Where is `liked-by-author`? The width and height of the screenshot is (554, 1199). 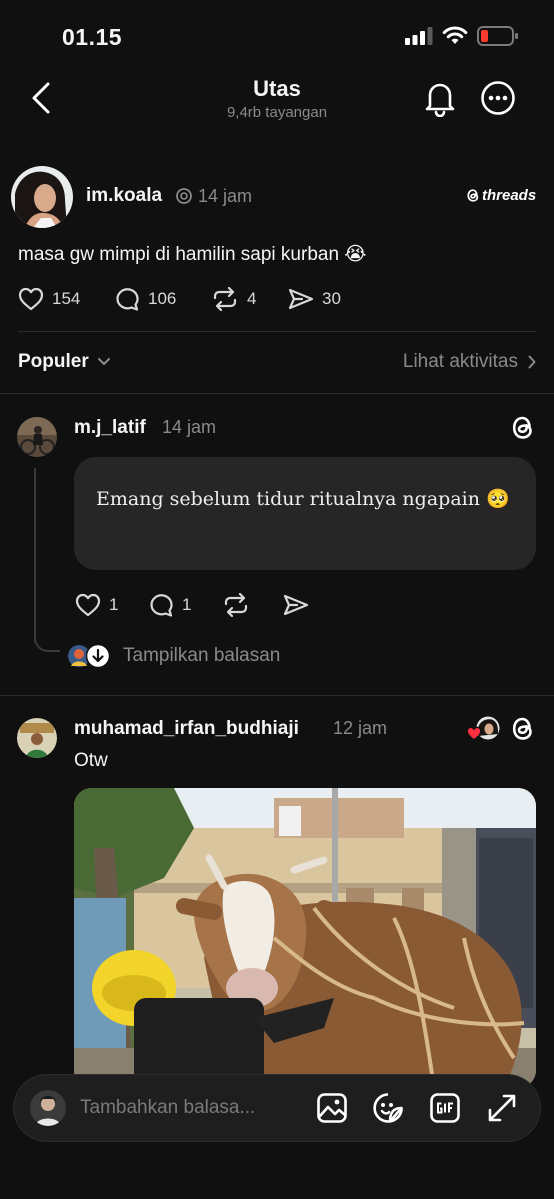 liked-by-author is located at coordinates (483, 729).